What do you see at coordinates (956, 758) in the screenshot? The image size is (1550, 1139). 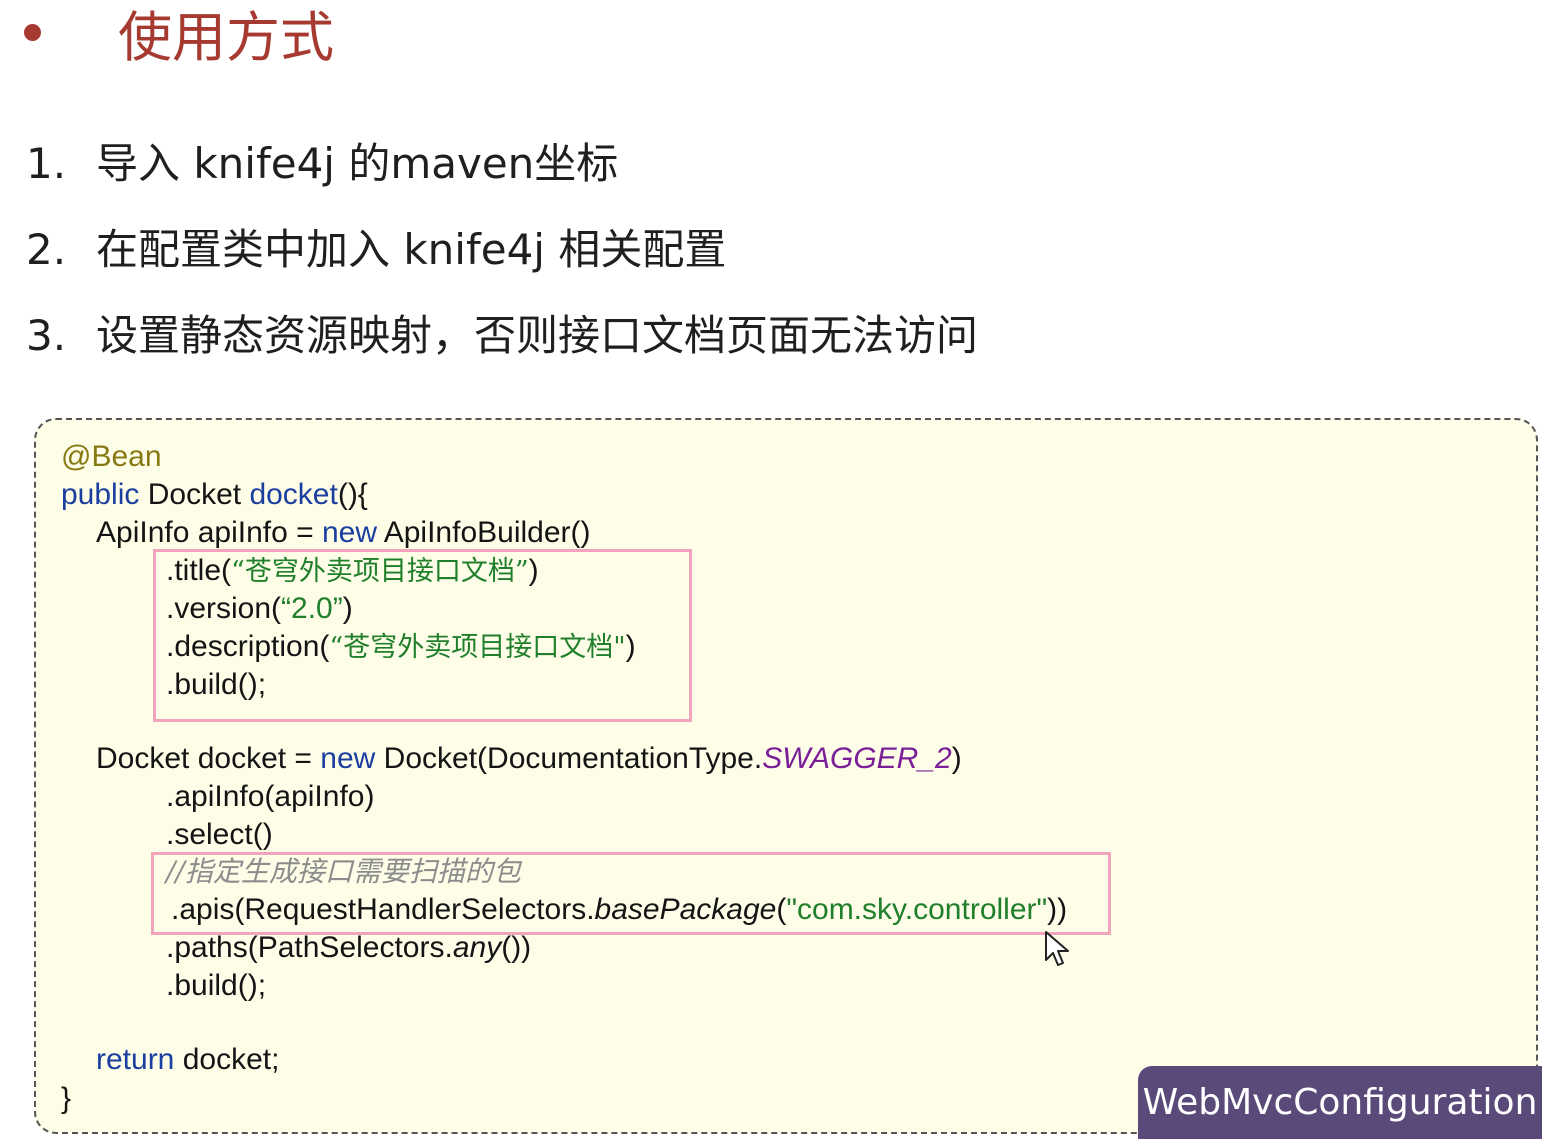 I see `code-text: )` at bounding box center [956, 758].